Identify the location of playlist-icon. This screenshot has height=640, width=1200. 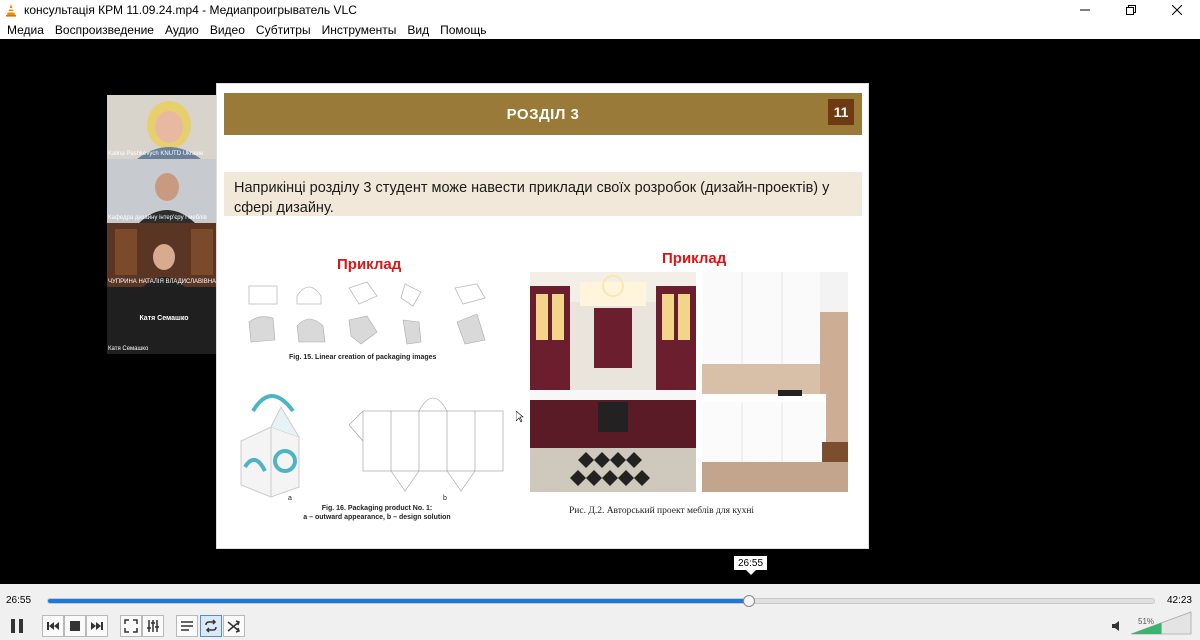
(187, 626).